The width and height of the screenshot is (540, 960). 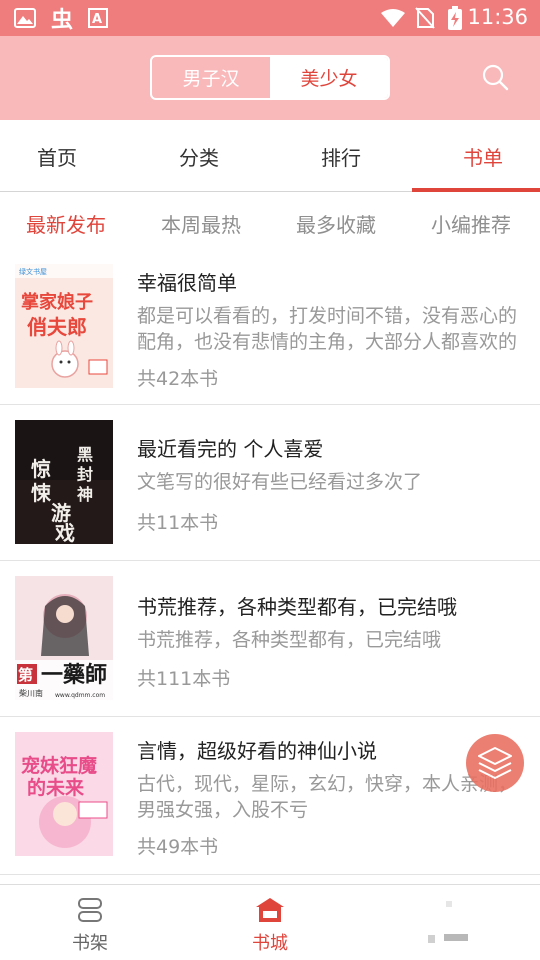 I want to click on sub-tabs: 最新发布 本周最热 最多收藏 小编推荐, so click(x=270, y=221).